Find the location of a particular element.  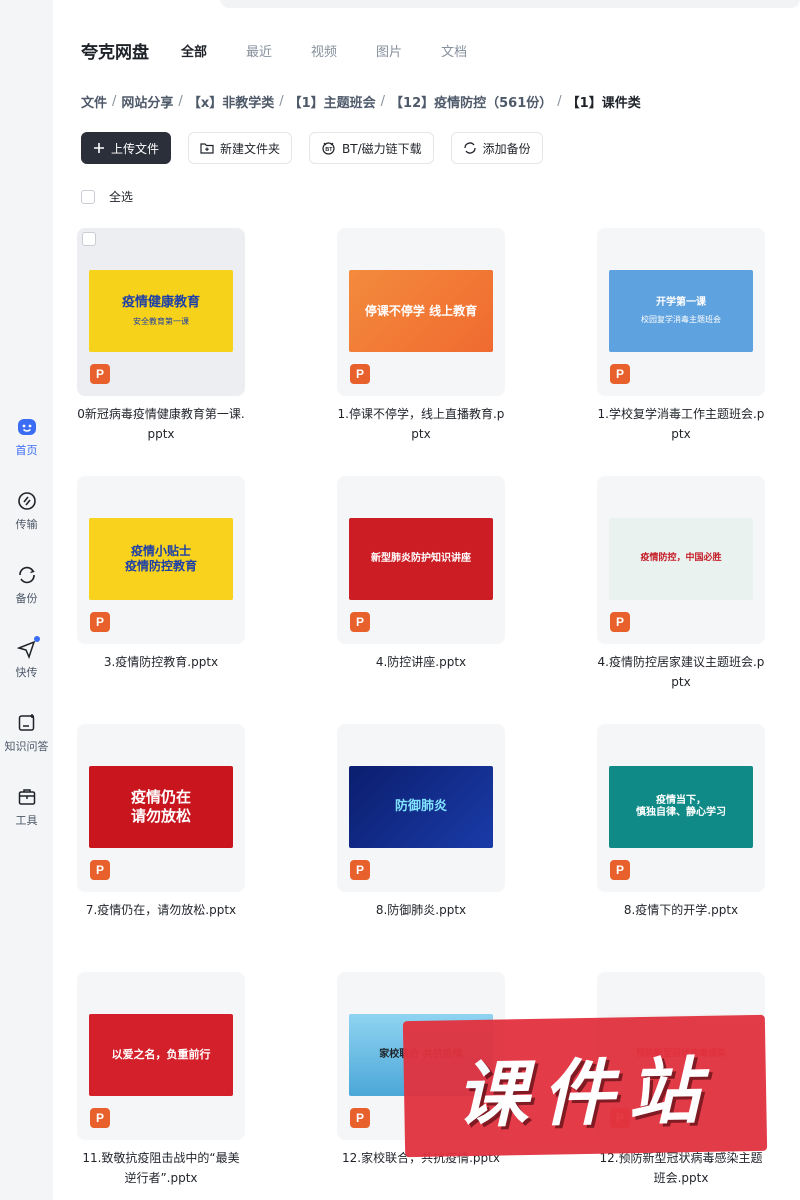

tab-video: 视频 is located at coordinates (324, 50).